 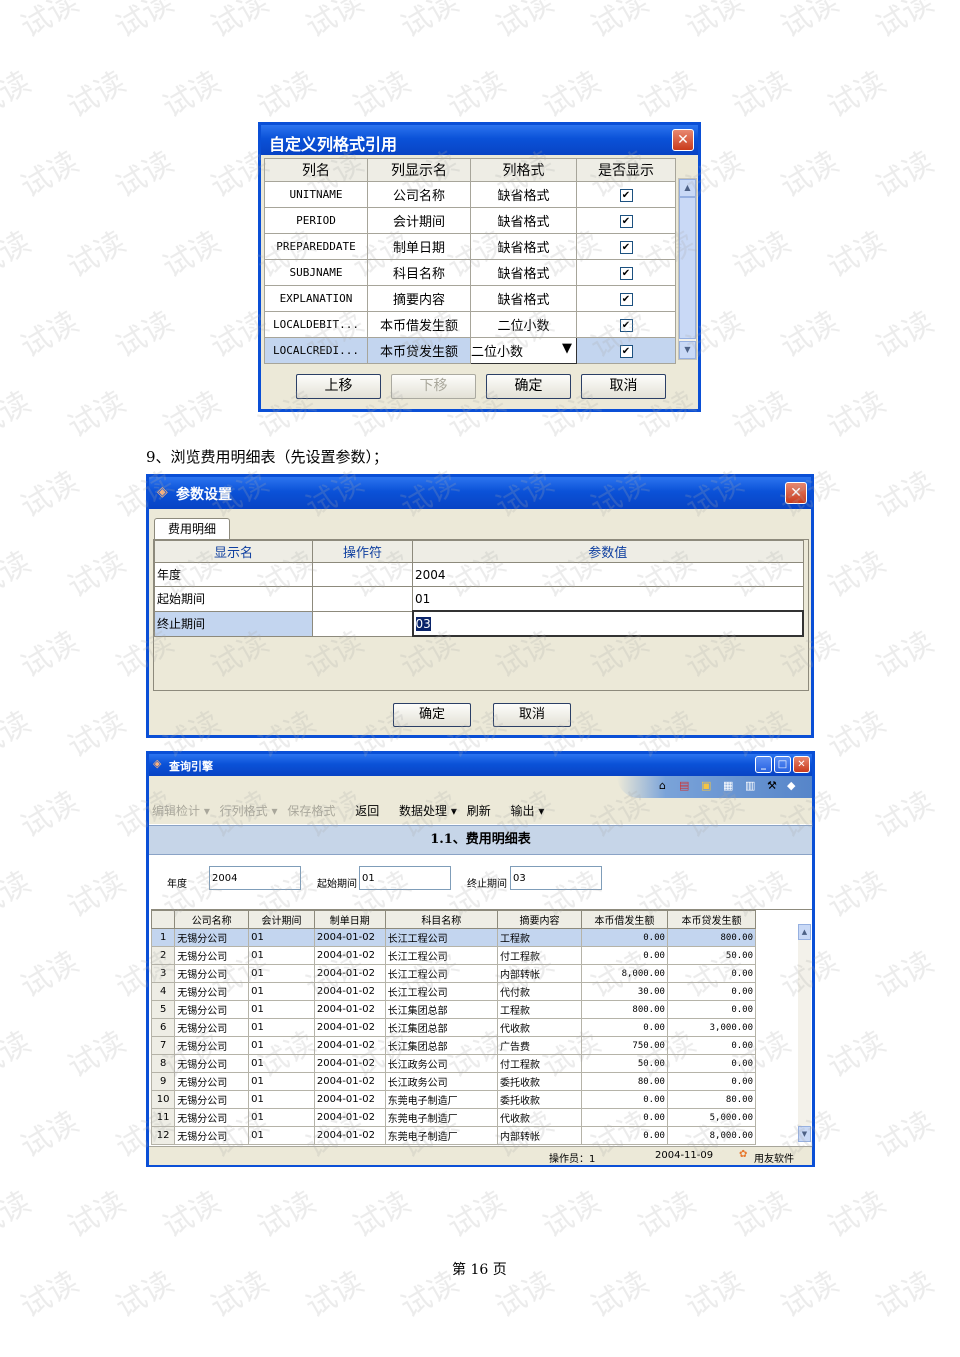 I want to click on table-row: UNITNAME 公司名称 缺省格式 ✔, so click(x=470, y=194).